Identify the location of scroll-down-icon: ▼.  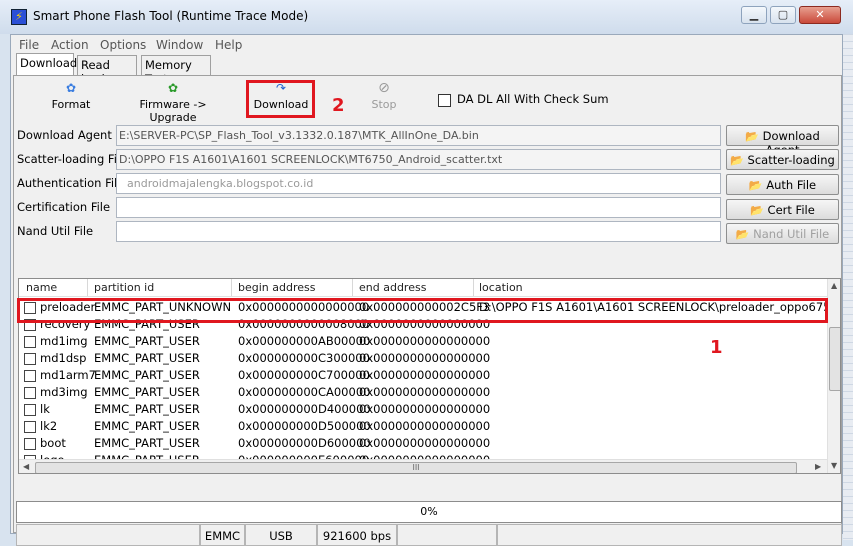
(834, 465).